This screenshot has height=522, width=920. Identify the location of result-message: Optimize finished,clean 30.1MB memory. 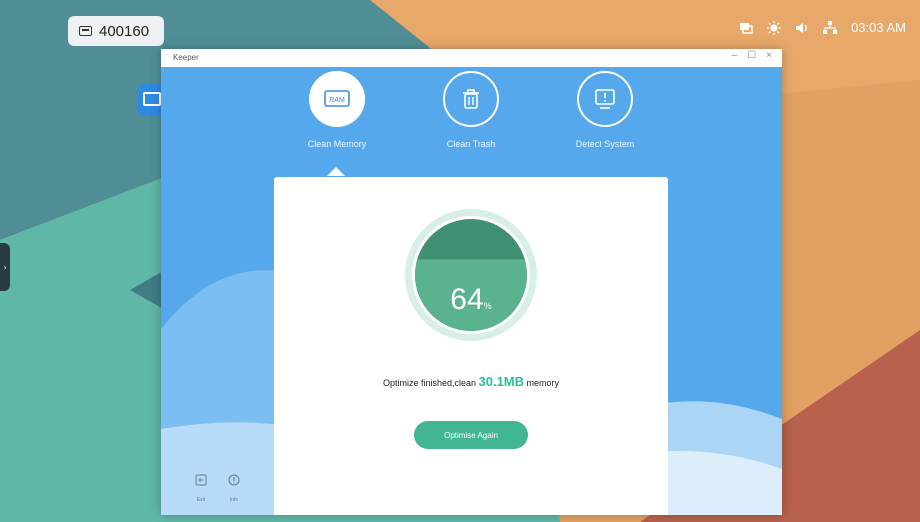
(471, 381).